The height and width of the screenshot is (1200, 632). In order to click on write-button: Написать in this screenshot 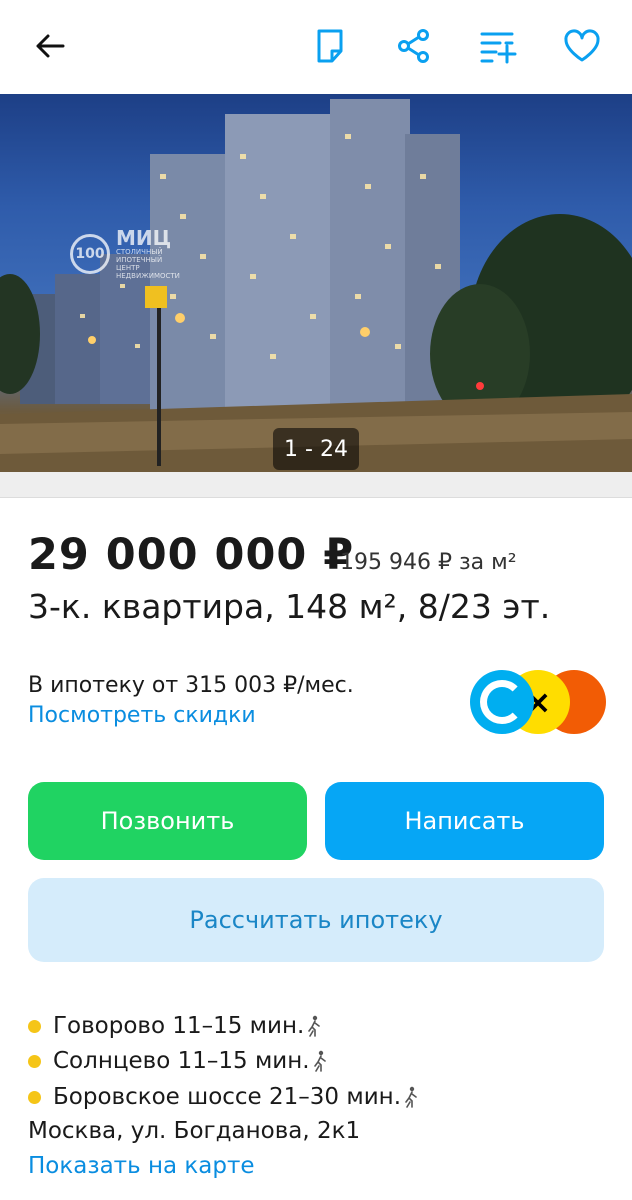, I will do `click(464, 821)`.